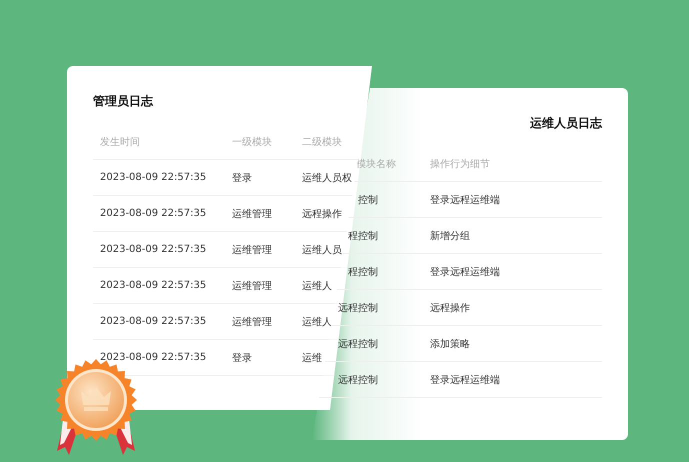 The height and width of the screenshot is (462, 689). What do you see at coordinates (123, 101) in the screenshot?
I see `card-title: 管理员日志` at bounding box center [123, 101].